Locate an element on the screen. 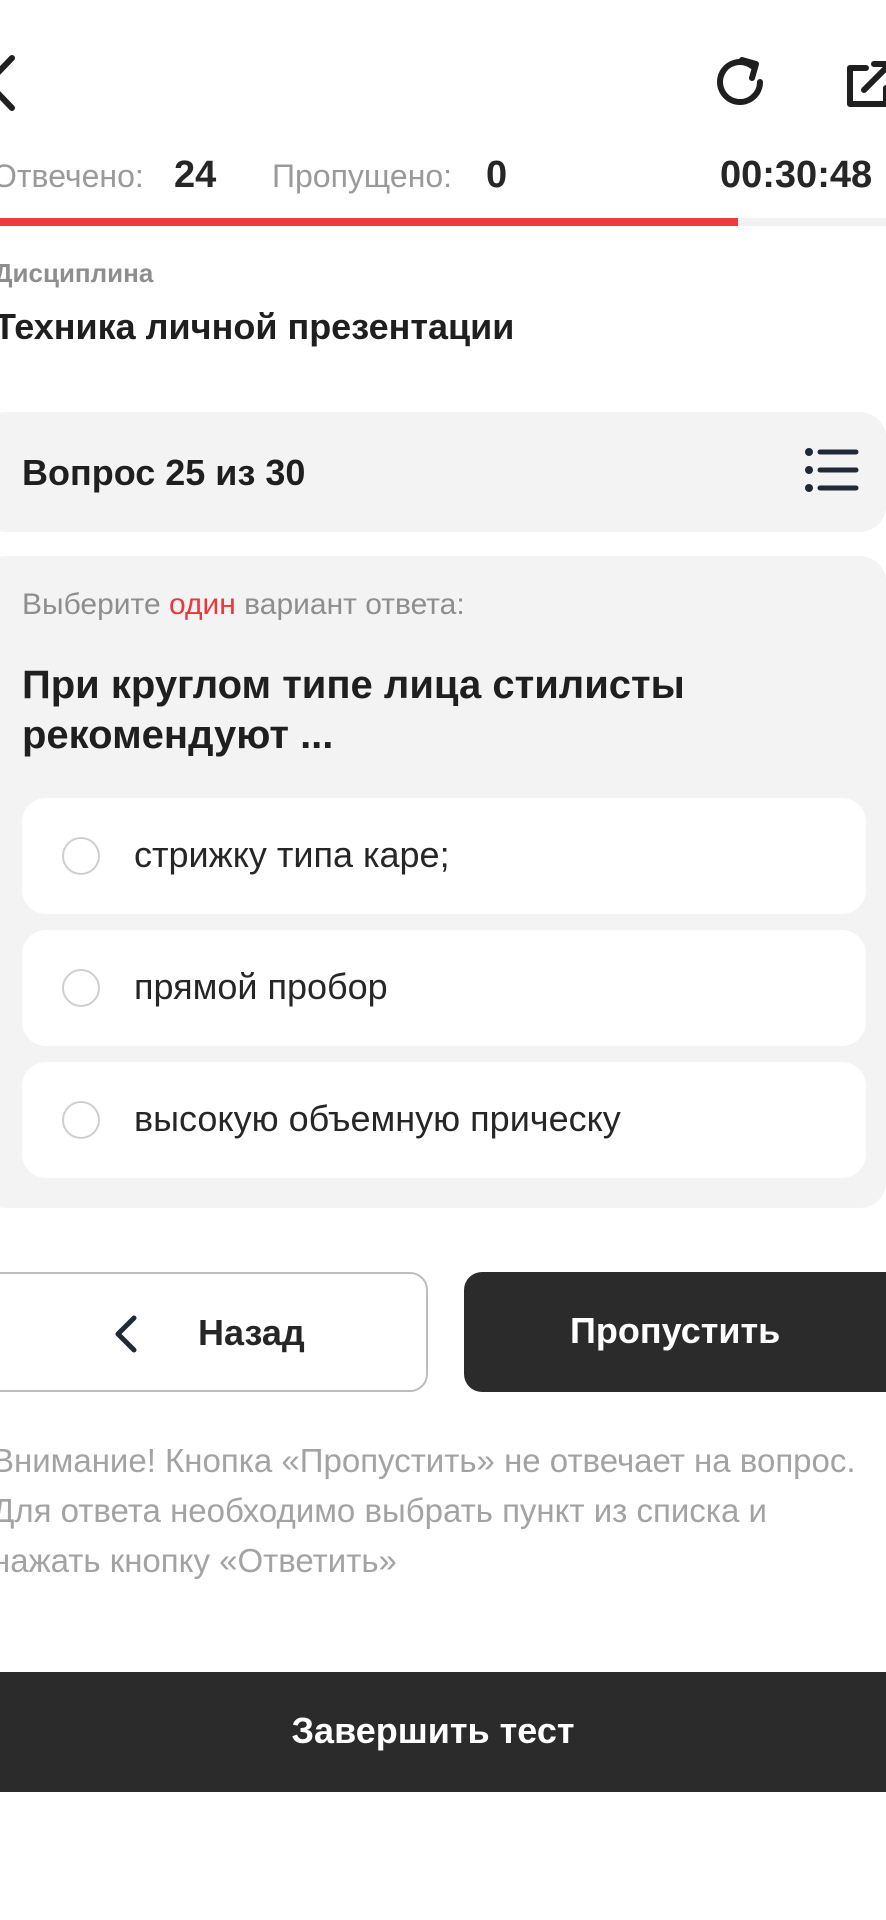 Image resolution: width=886 pixels, height=1920 pixels. refresh-icon is located at coordinates (742, 82).